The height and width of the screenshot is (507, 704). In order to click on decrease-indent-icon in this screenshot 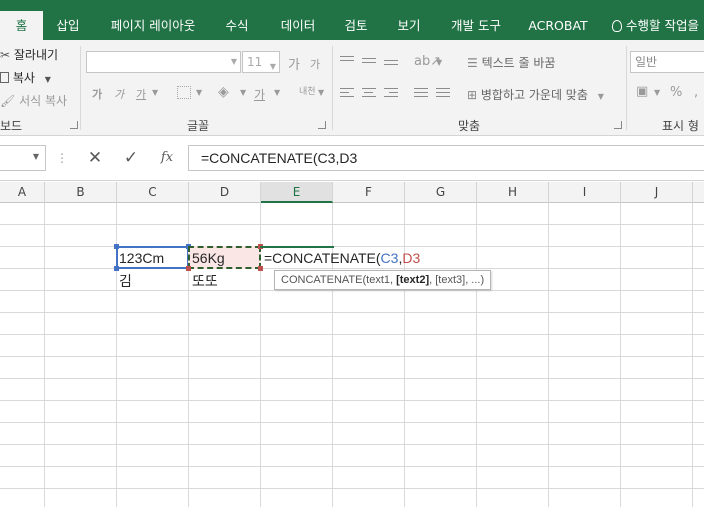, I will do `click(421, 94)`.